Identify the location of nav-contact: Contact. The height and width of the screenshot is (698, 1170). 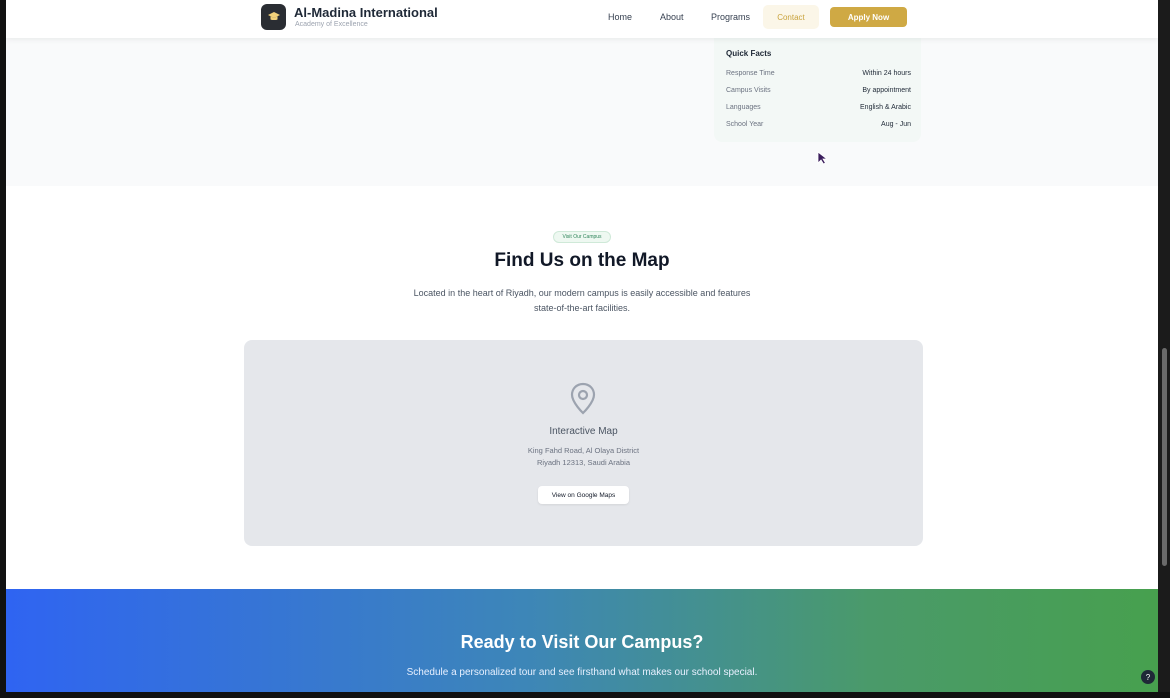
(791, 17).